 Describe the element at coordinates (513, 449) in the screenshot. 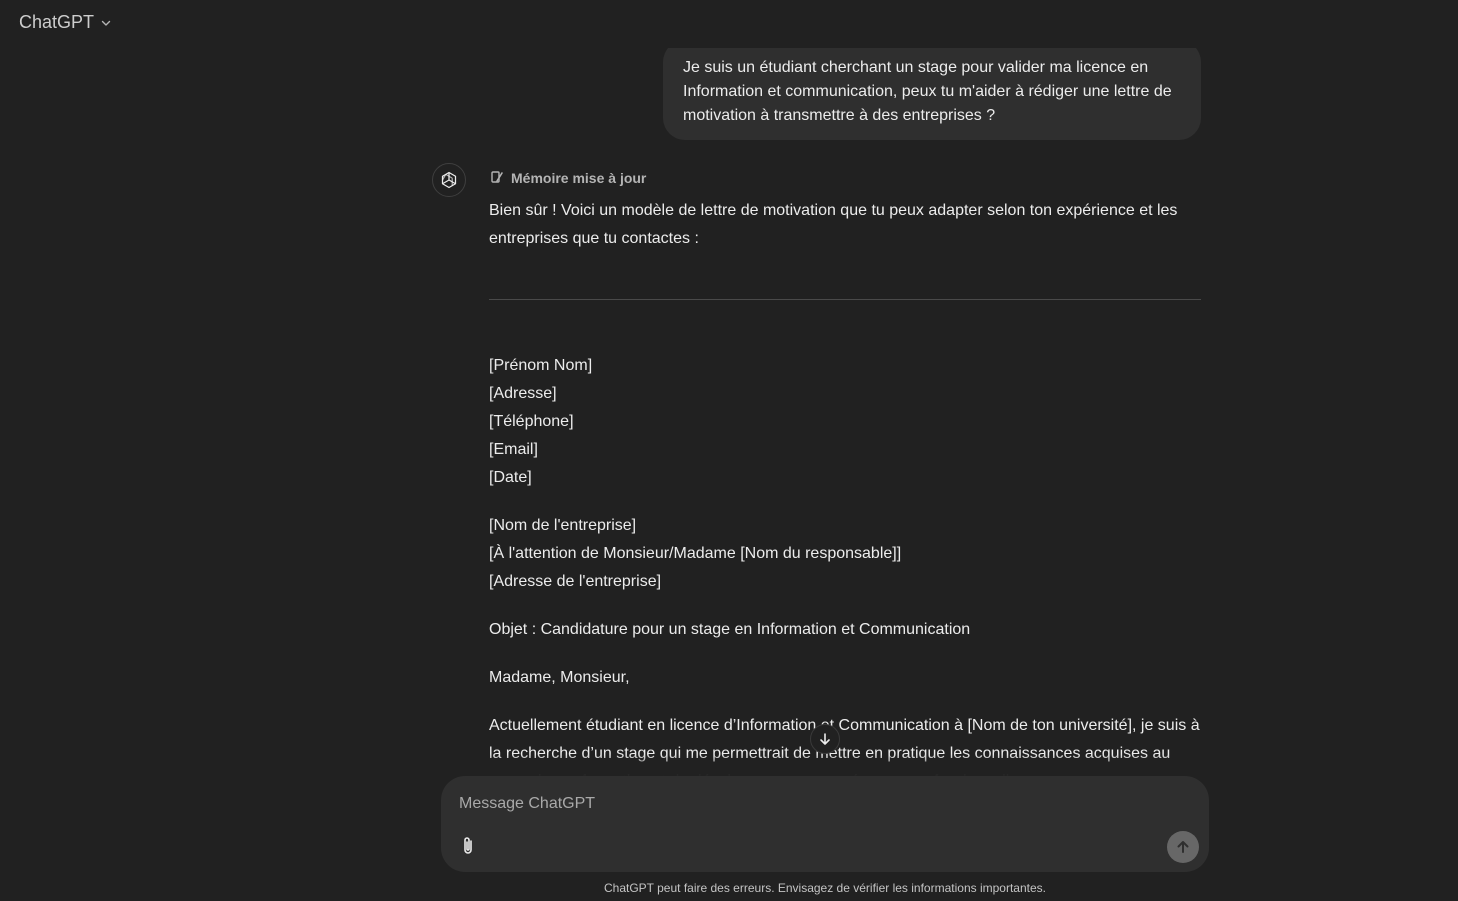

I see `sender-line: [Email]` at that location.